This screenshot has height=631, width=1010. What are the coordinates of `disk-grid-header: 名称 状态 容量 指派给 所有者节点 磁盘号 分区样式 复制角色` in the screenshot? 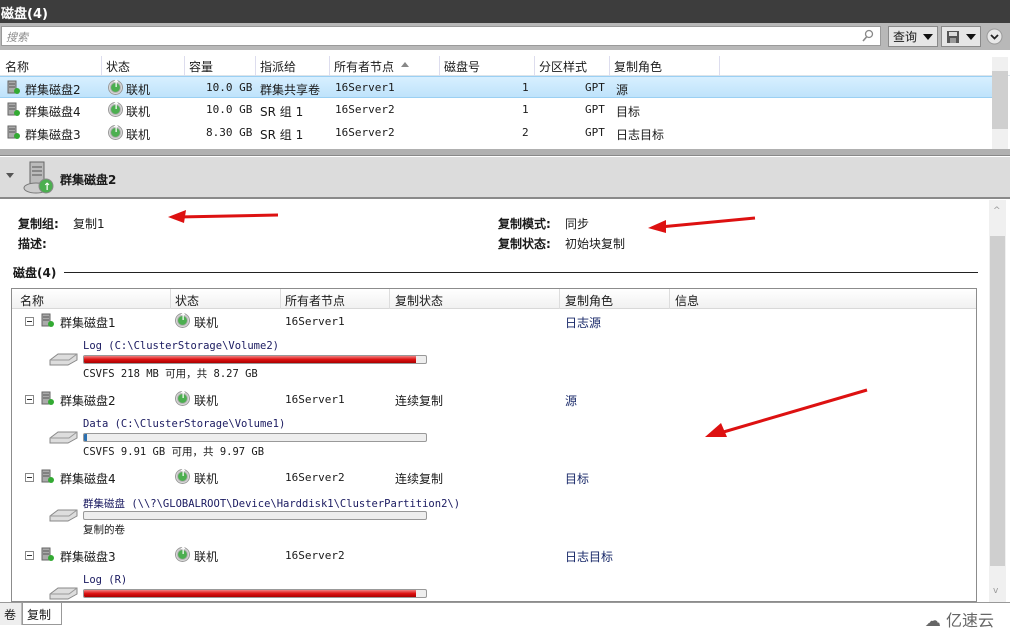 It's located at (505, 66).